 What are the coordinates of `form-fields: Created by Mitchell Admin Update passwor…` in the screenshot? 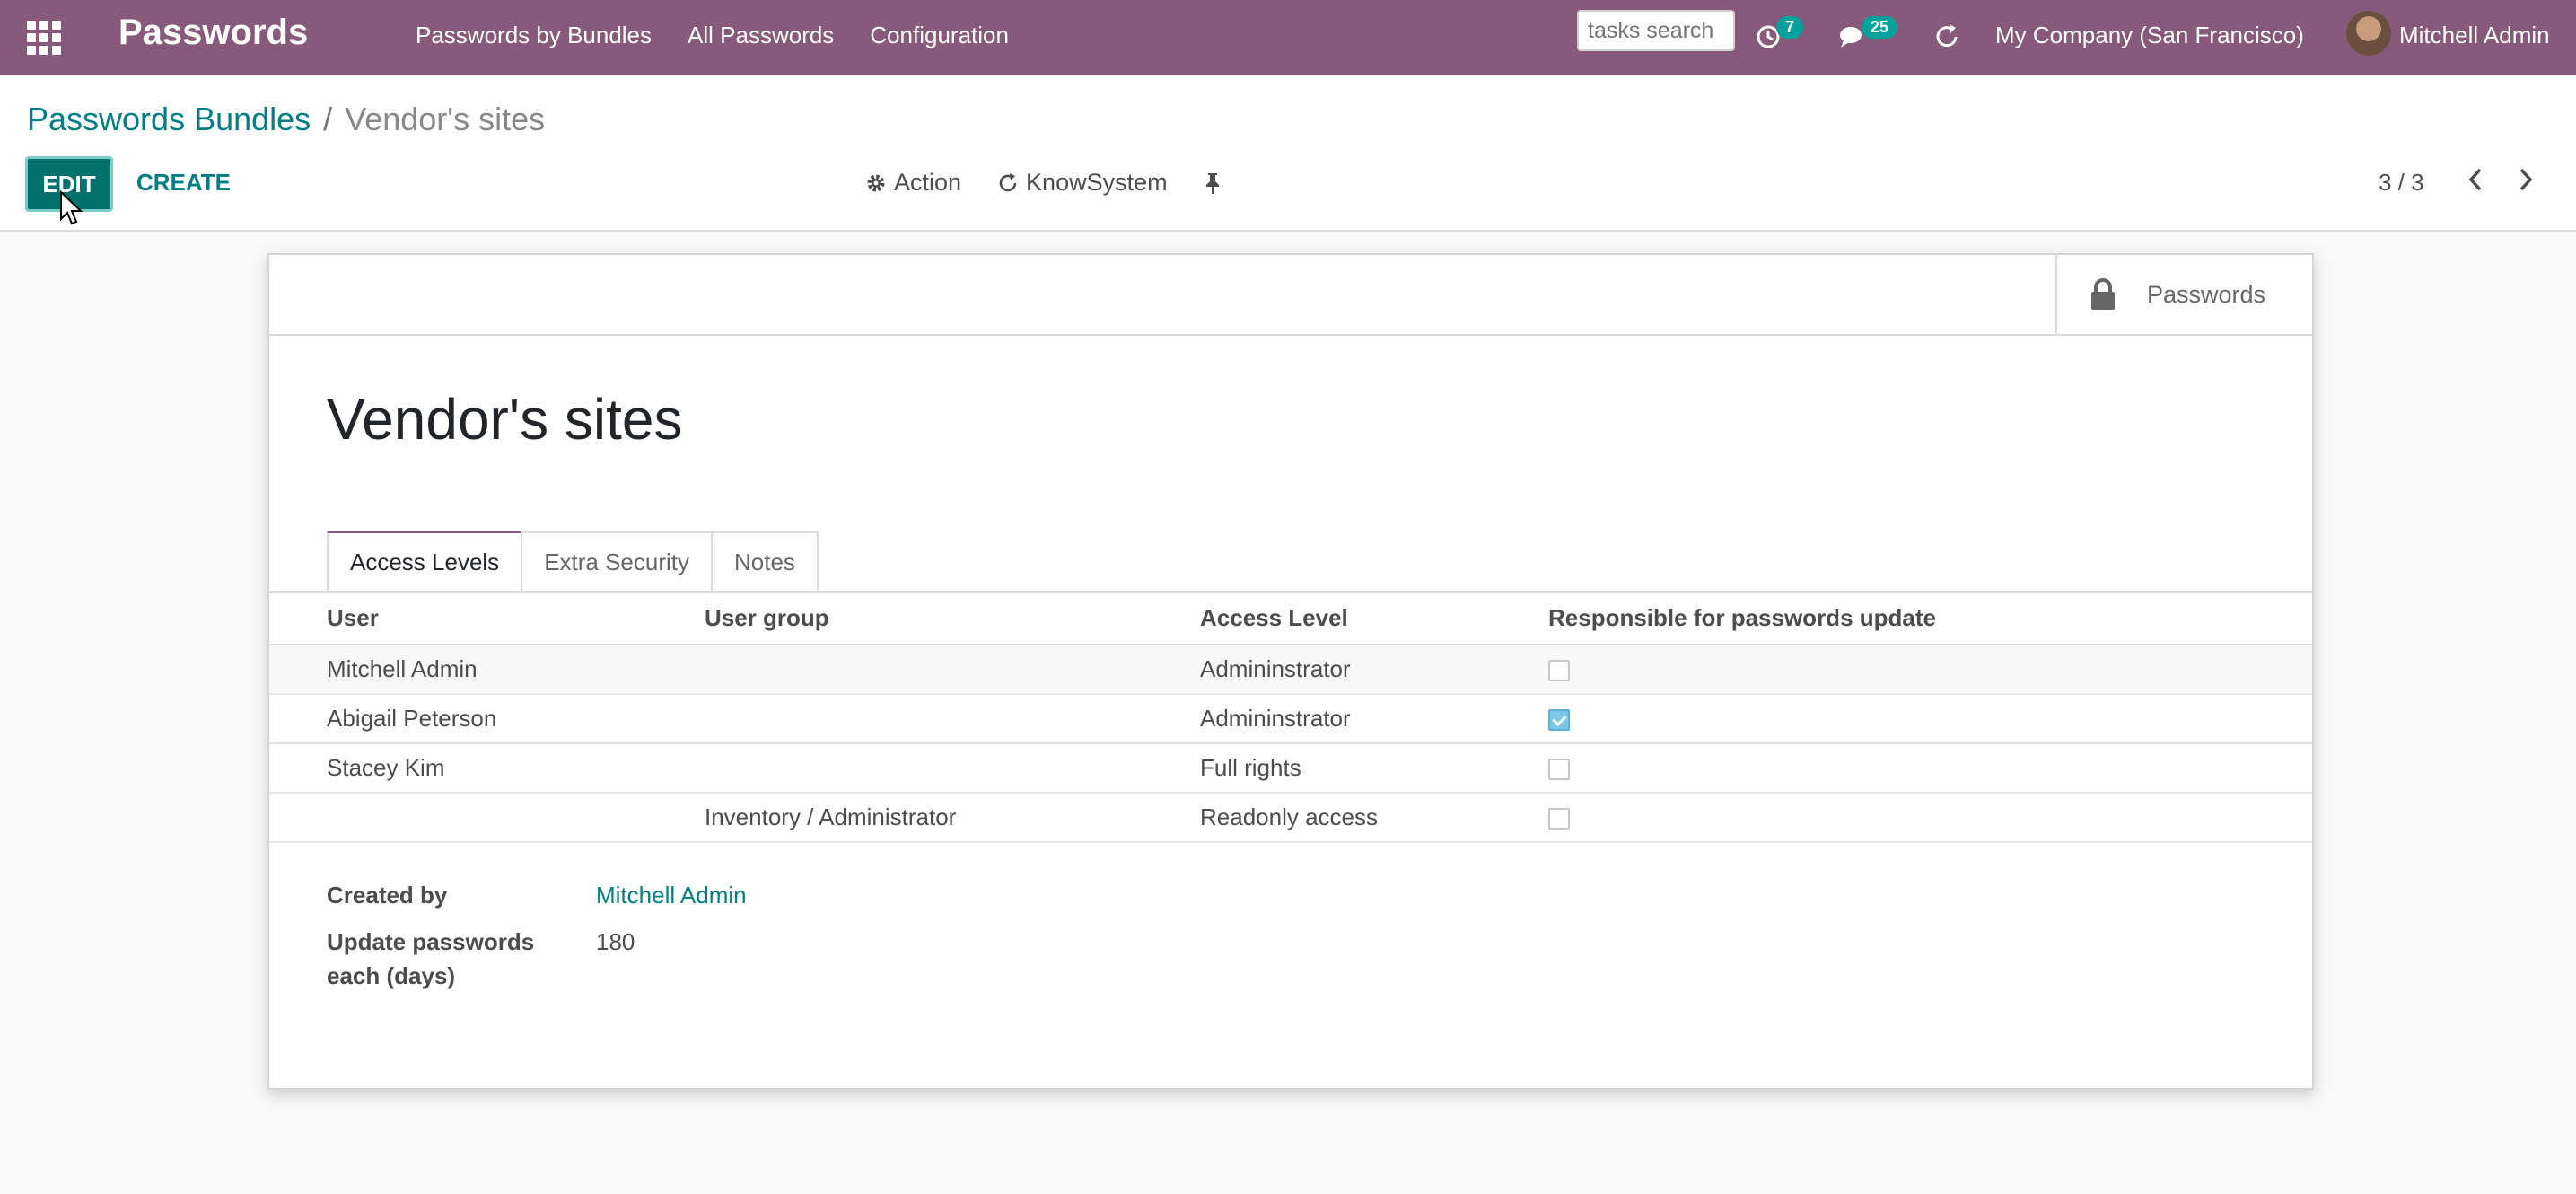 It's located at (537, 941).